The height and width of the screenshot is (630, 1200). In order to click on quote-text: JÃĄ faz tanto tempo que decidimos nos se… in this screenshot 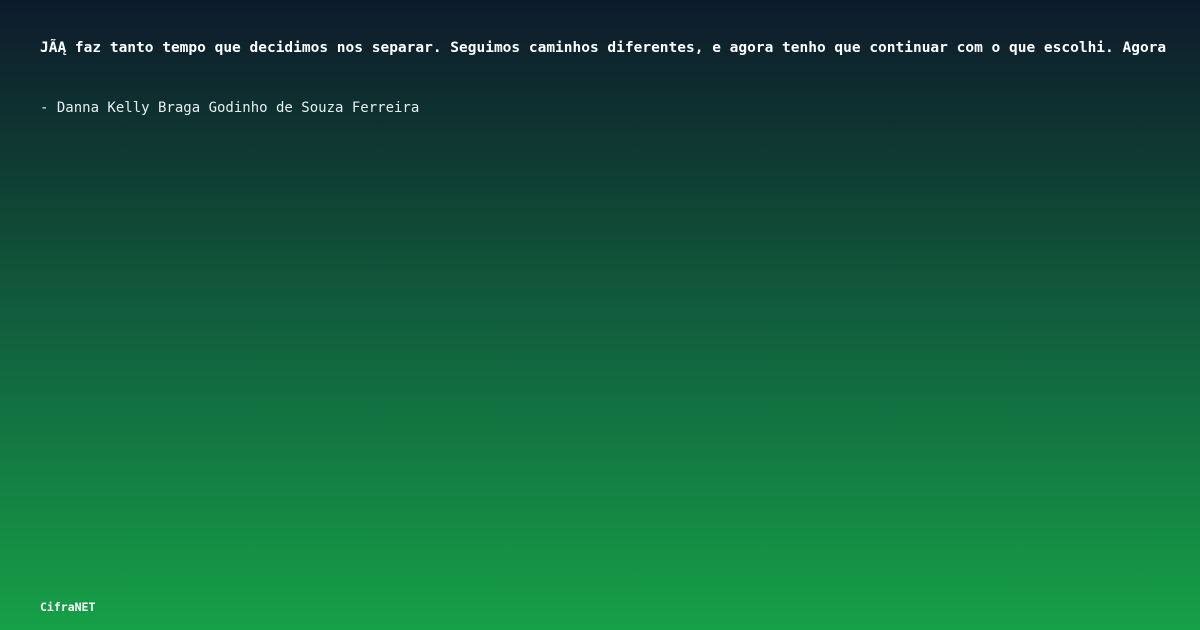, I will do `click(603, 48)`.